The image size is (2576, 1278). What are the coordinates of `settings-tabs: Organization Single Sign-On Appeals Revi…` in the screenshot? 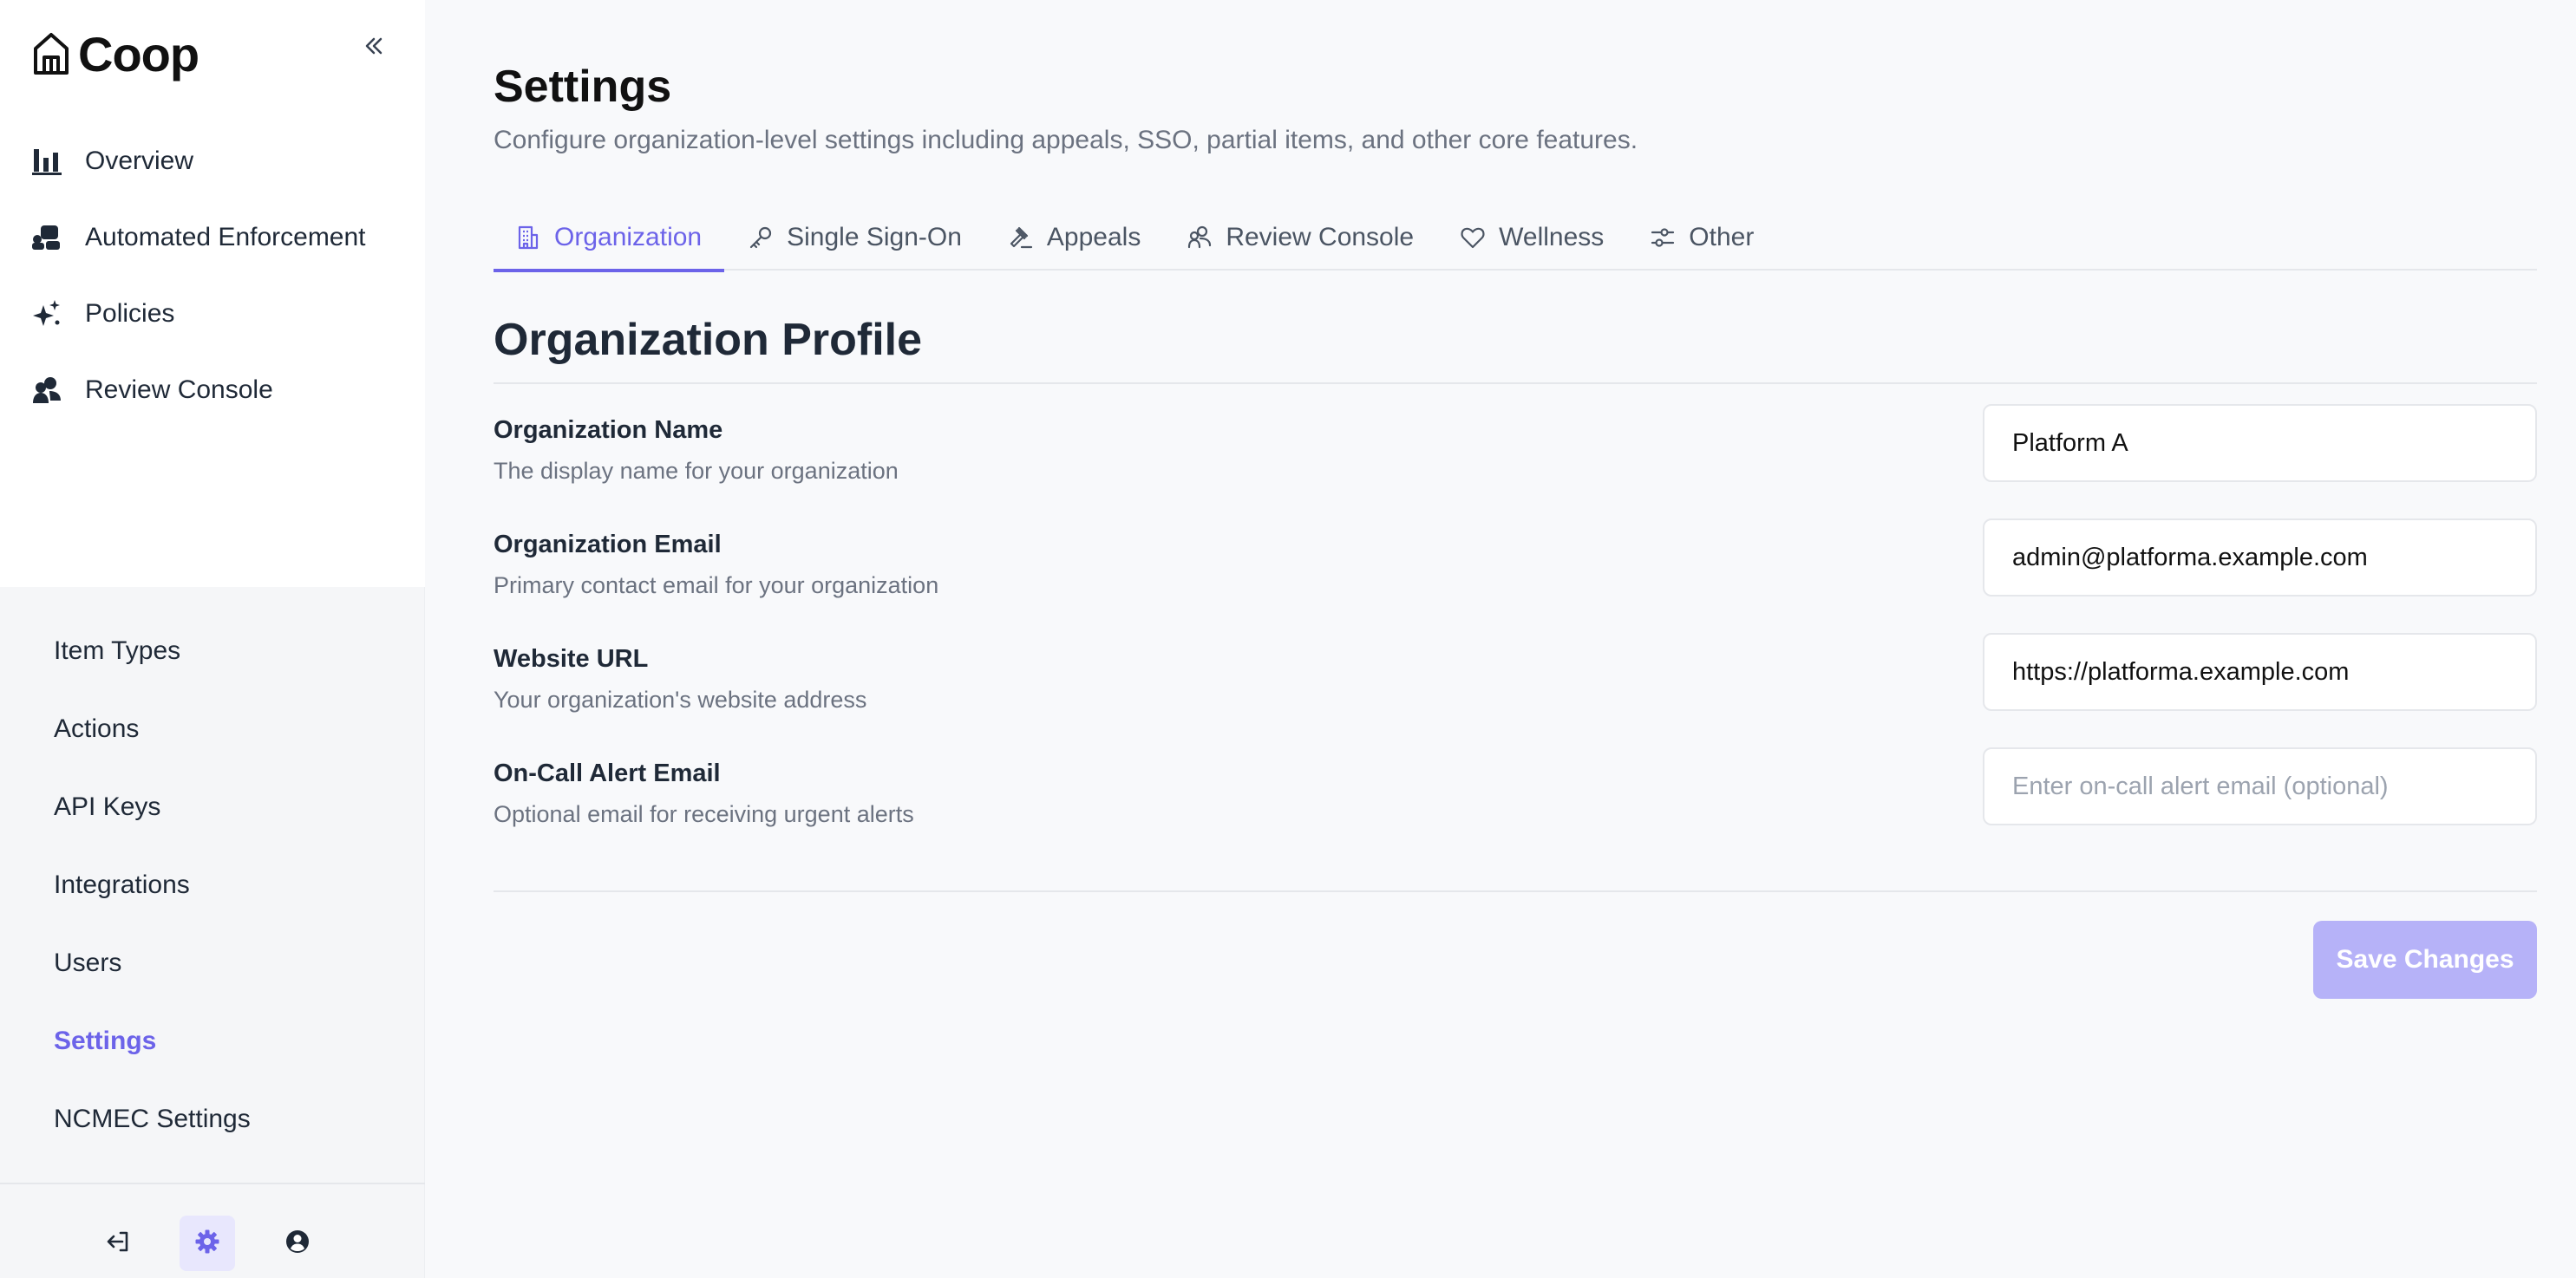 It's located at (1515, 239).